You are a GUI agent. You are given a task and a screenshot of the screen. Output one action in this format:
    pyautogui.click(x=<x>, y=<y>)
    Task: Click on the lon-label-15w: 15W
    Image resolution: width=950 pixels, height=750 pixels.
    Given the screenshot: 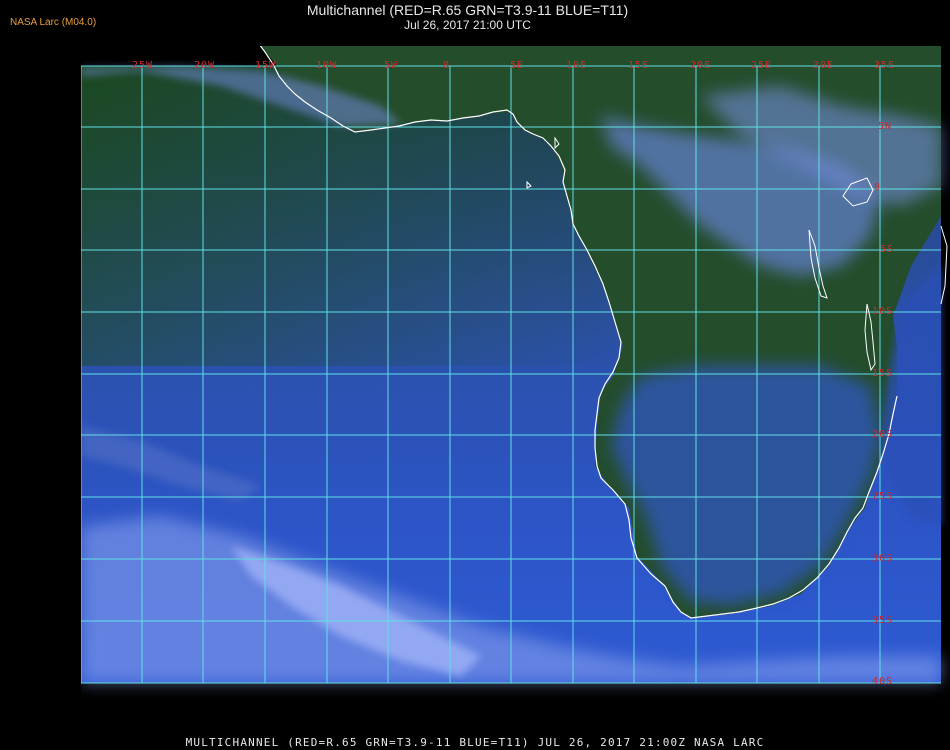 What is the action you would take?
    pyautogui.click(x=266, y=65)
    